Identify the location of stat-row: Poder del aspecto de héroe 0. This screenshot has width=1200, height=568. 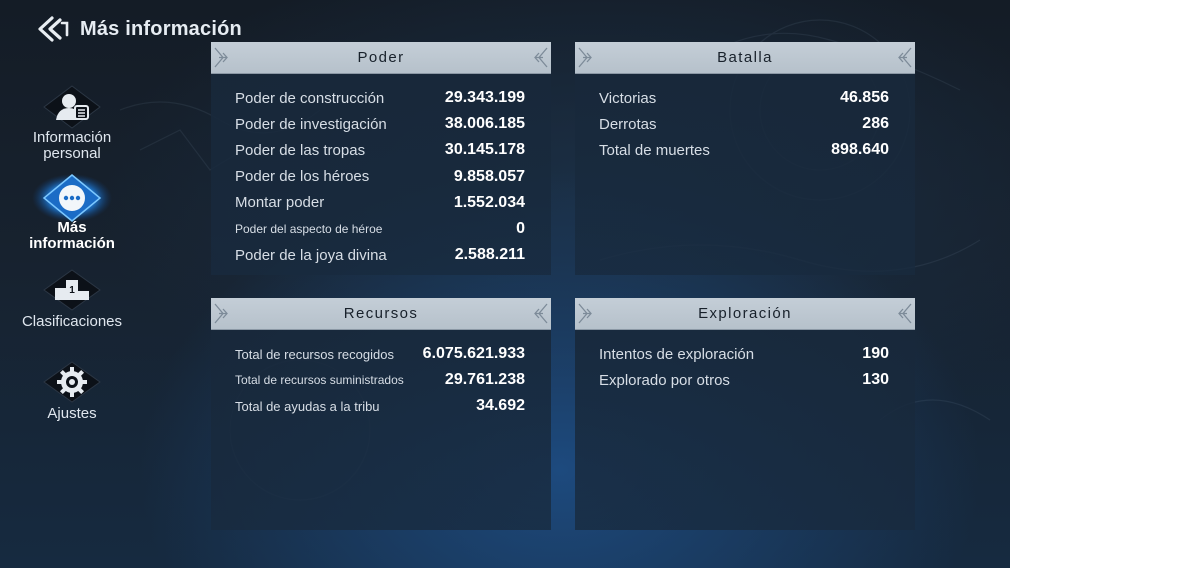
(380, 229).